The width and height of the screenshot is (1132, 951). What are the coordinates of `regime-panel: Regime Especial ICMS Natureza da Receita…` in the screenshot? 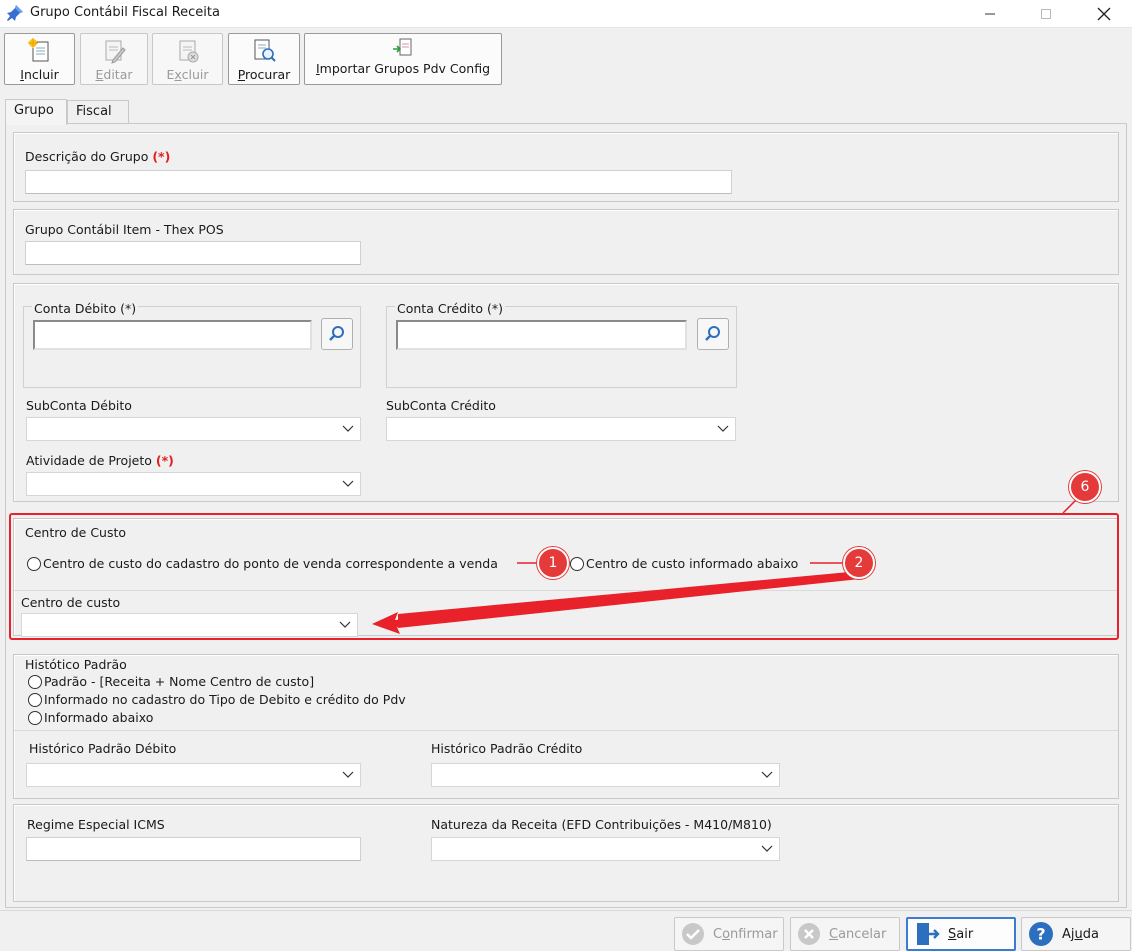 It's located at (566, 853).